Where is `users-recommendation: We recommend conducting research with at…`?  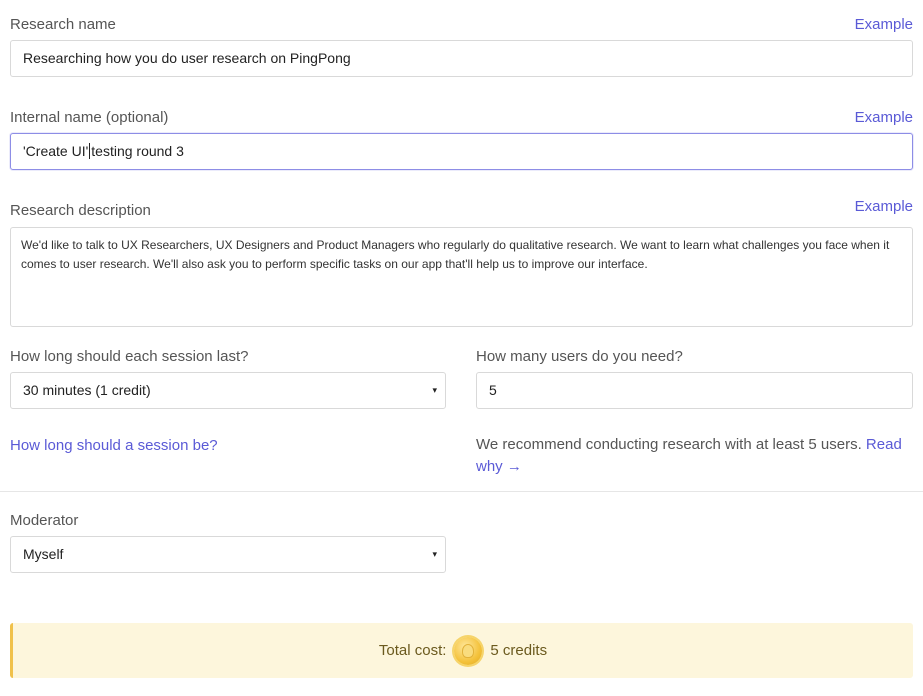 users-recommendation: We recommend conducting research with at… is located at coordinates (696, 456).